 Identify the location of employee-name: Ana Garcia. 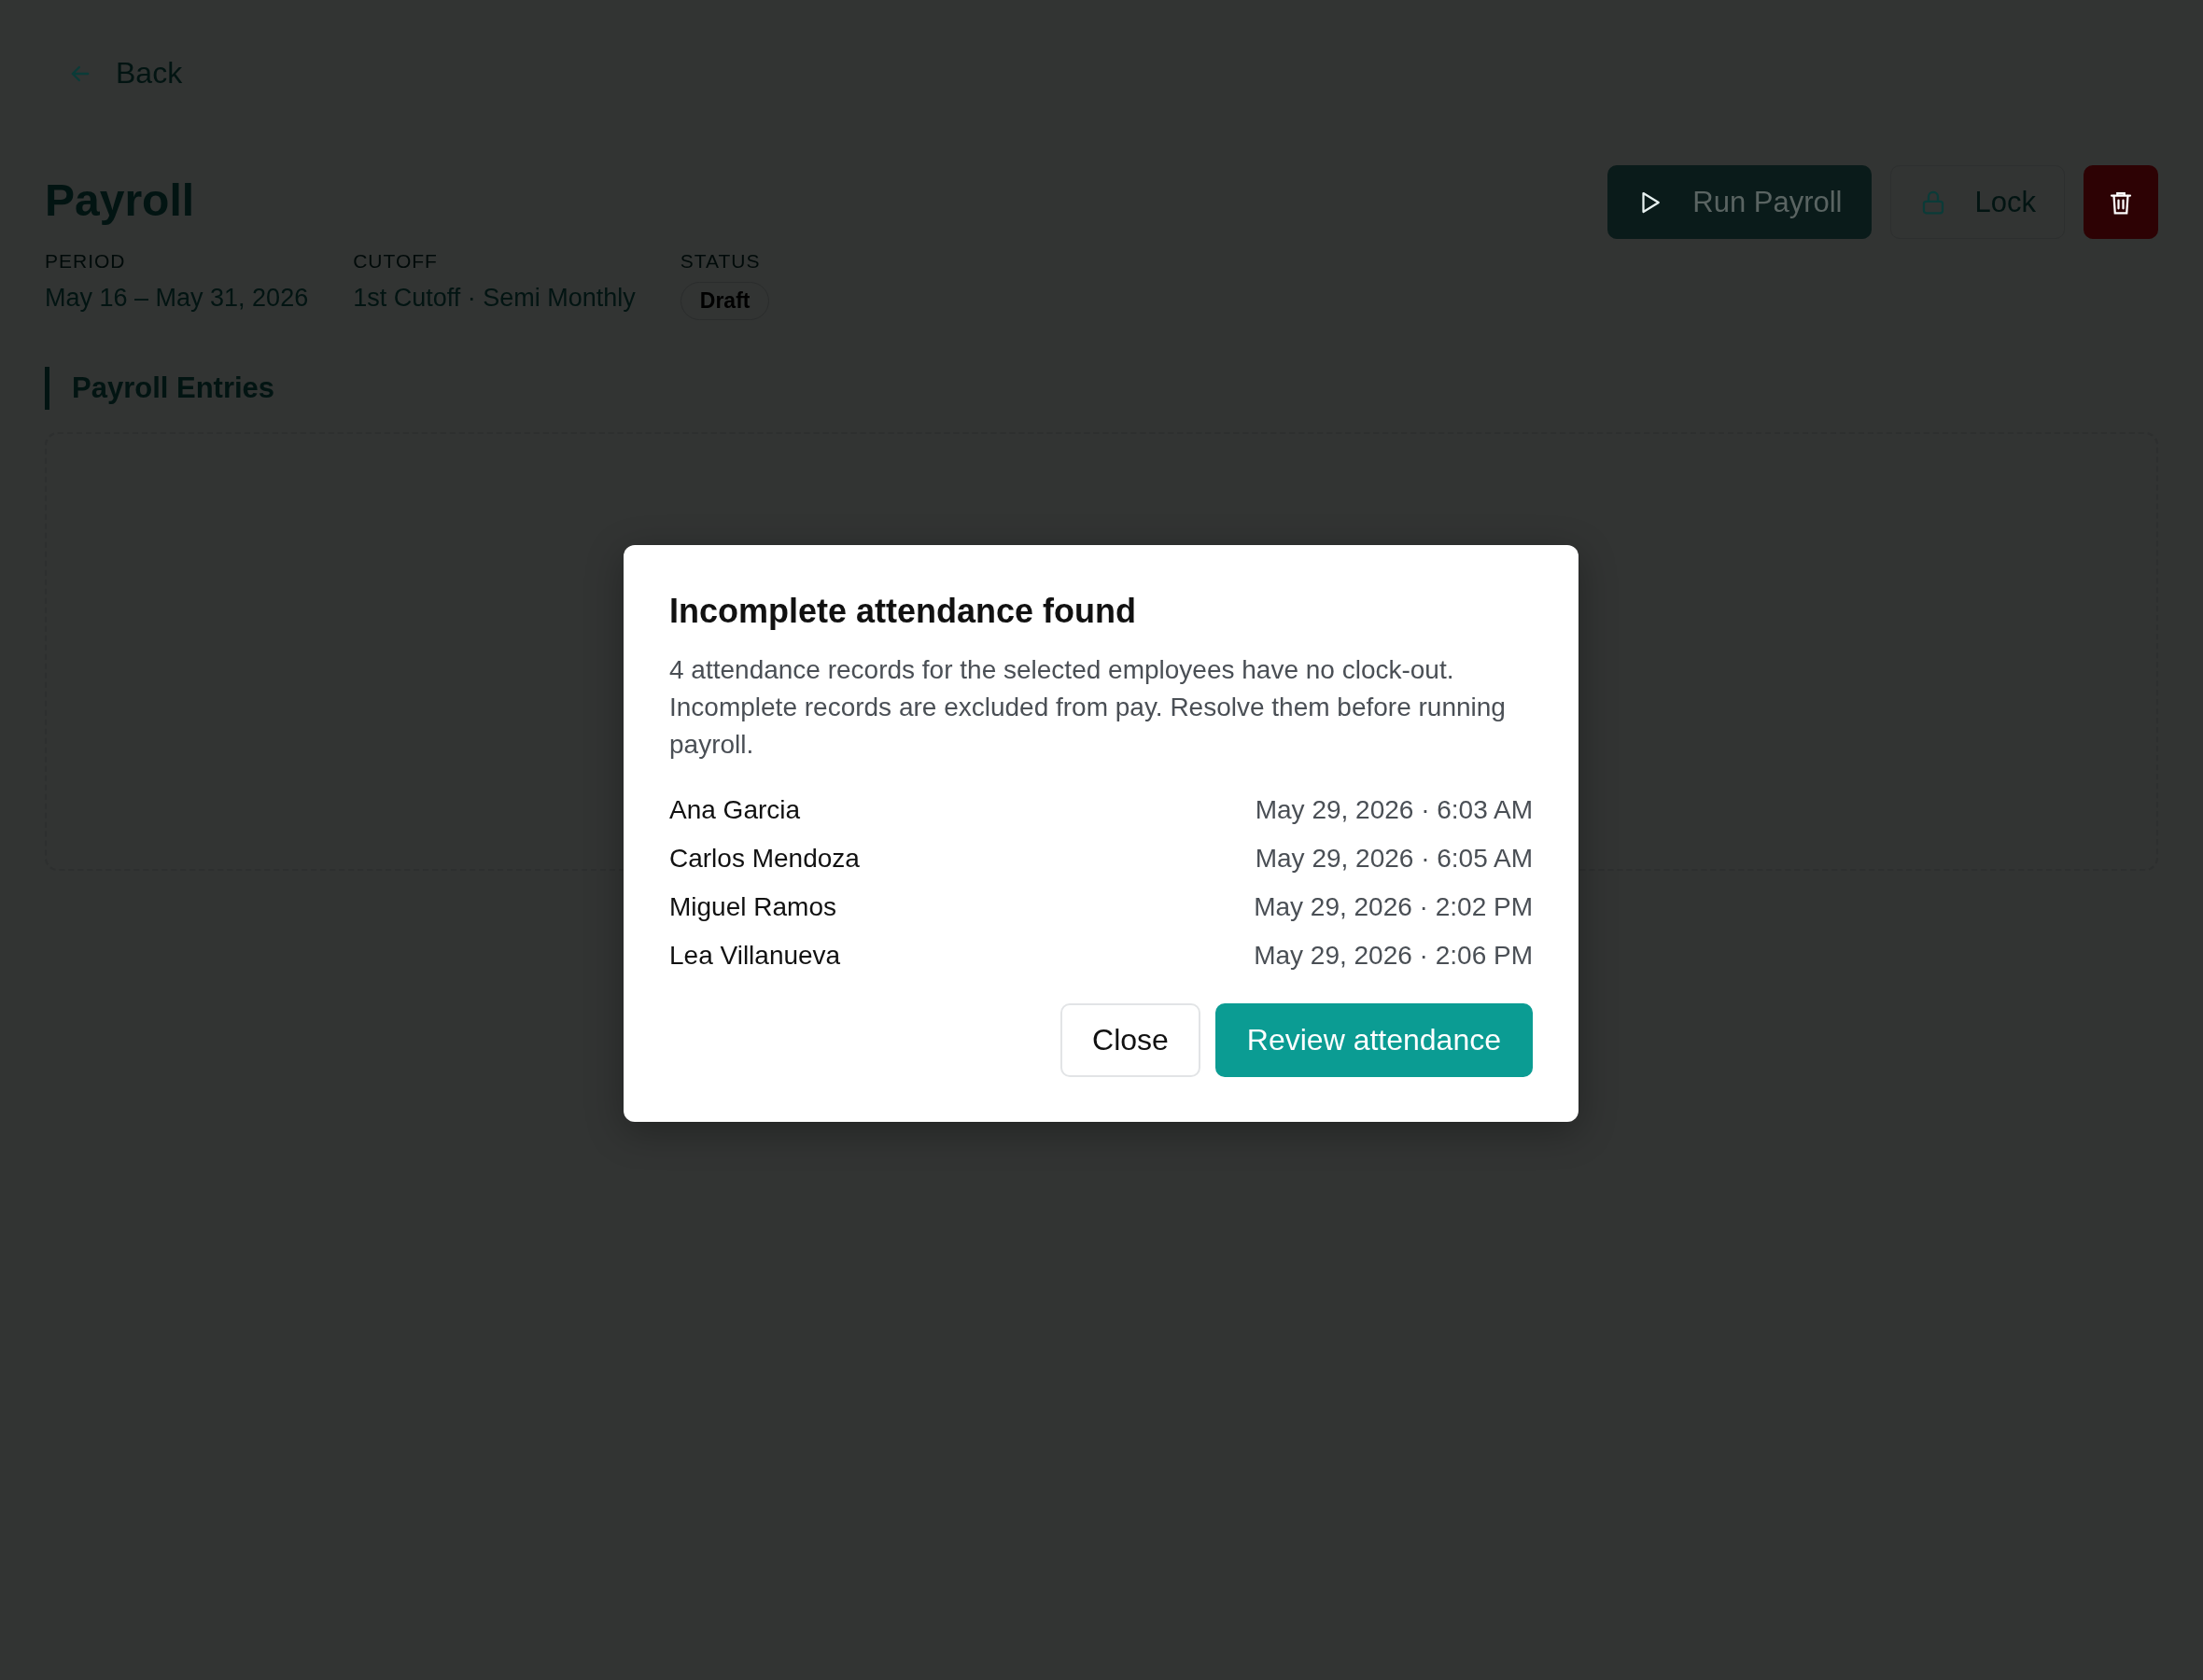
(735, 810).